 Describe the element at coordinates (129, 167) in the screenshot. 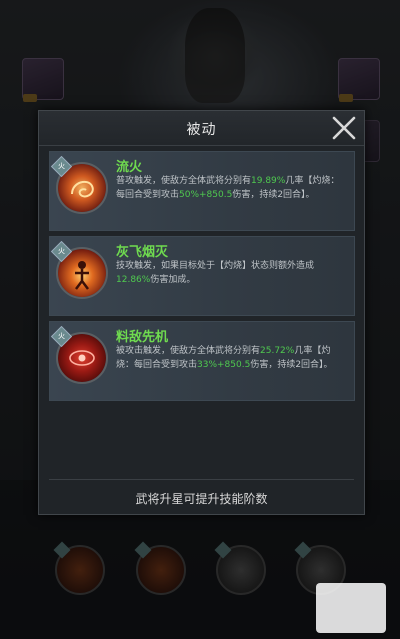

I see `skill-name: 流火` at that location.